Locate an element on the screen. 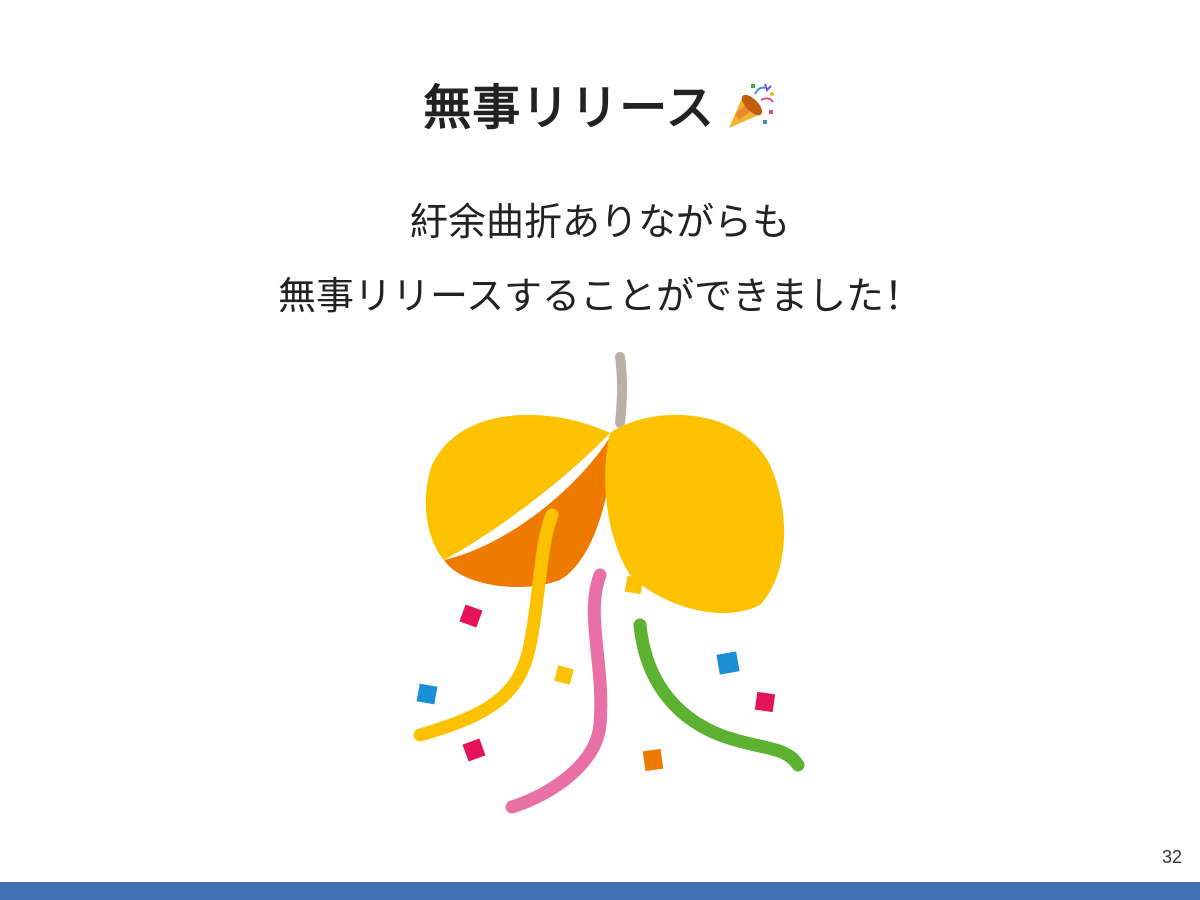 The width and height of the screenshot is (1200, 900). streamer-pink is located at coordinates (556, 691).